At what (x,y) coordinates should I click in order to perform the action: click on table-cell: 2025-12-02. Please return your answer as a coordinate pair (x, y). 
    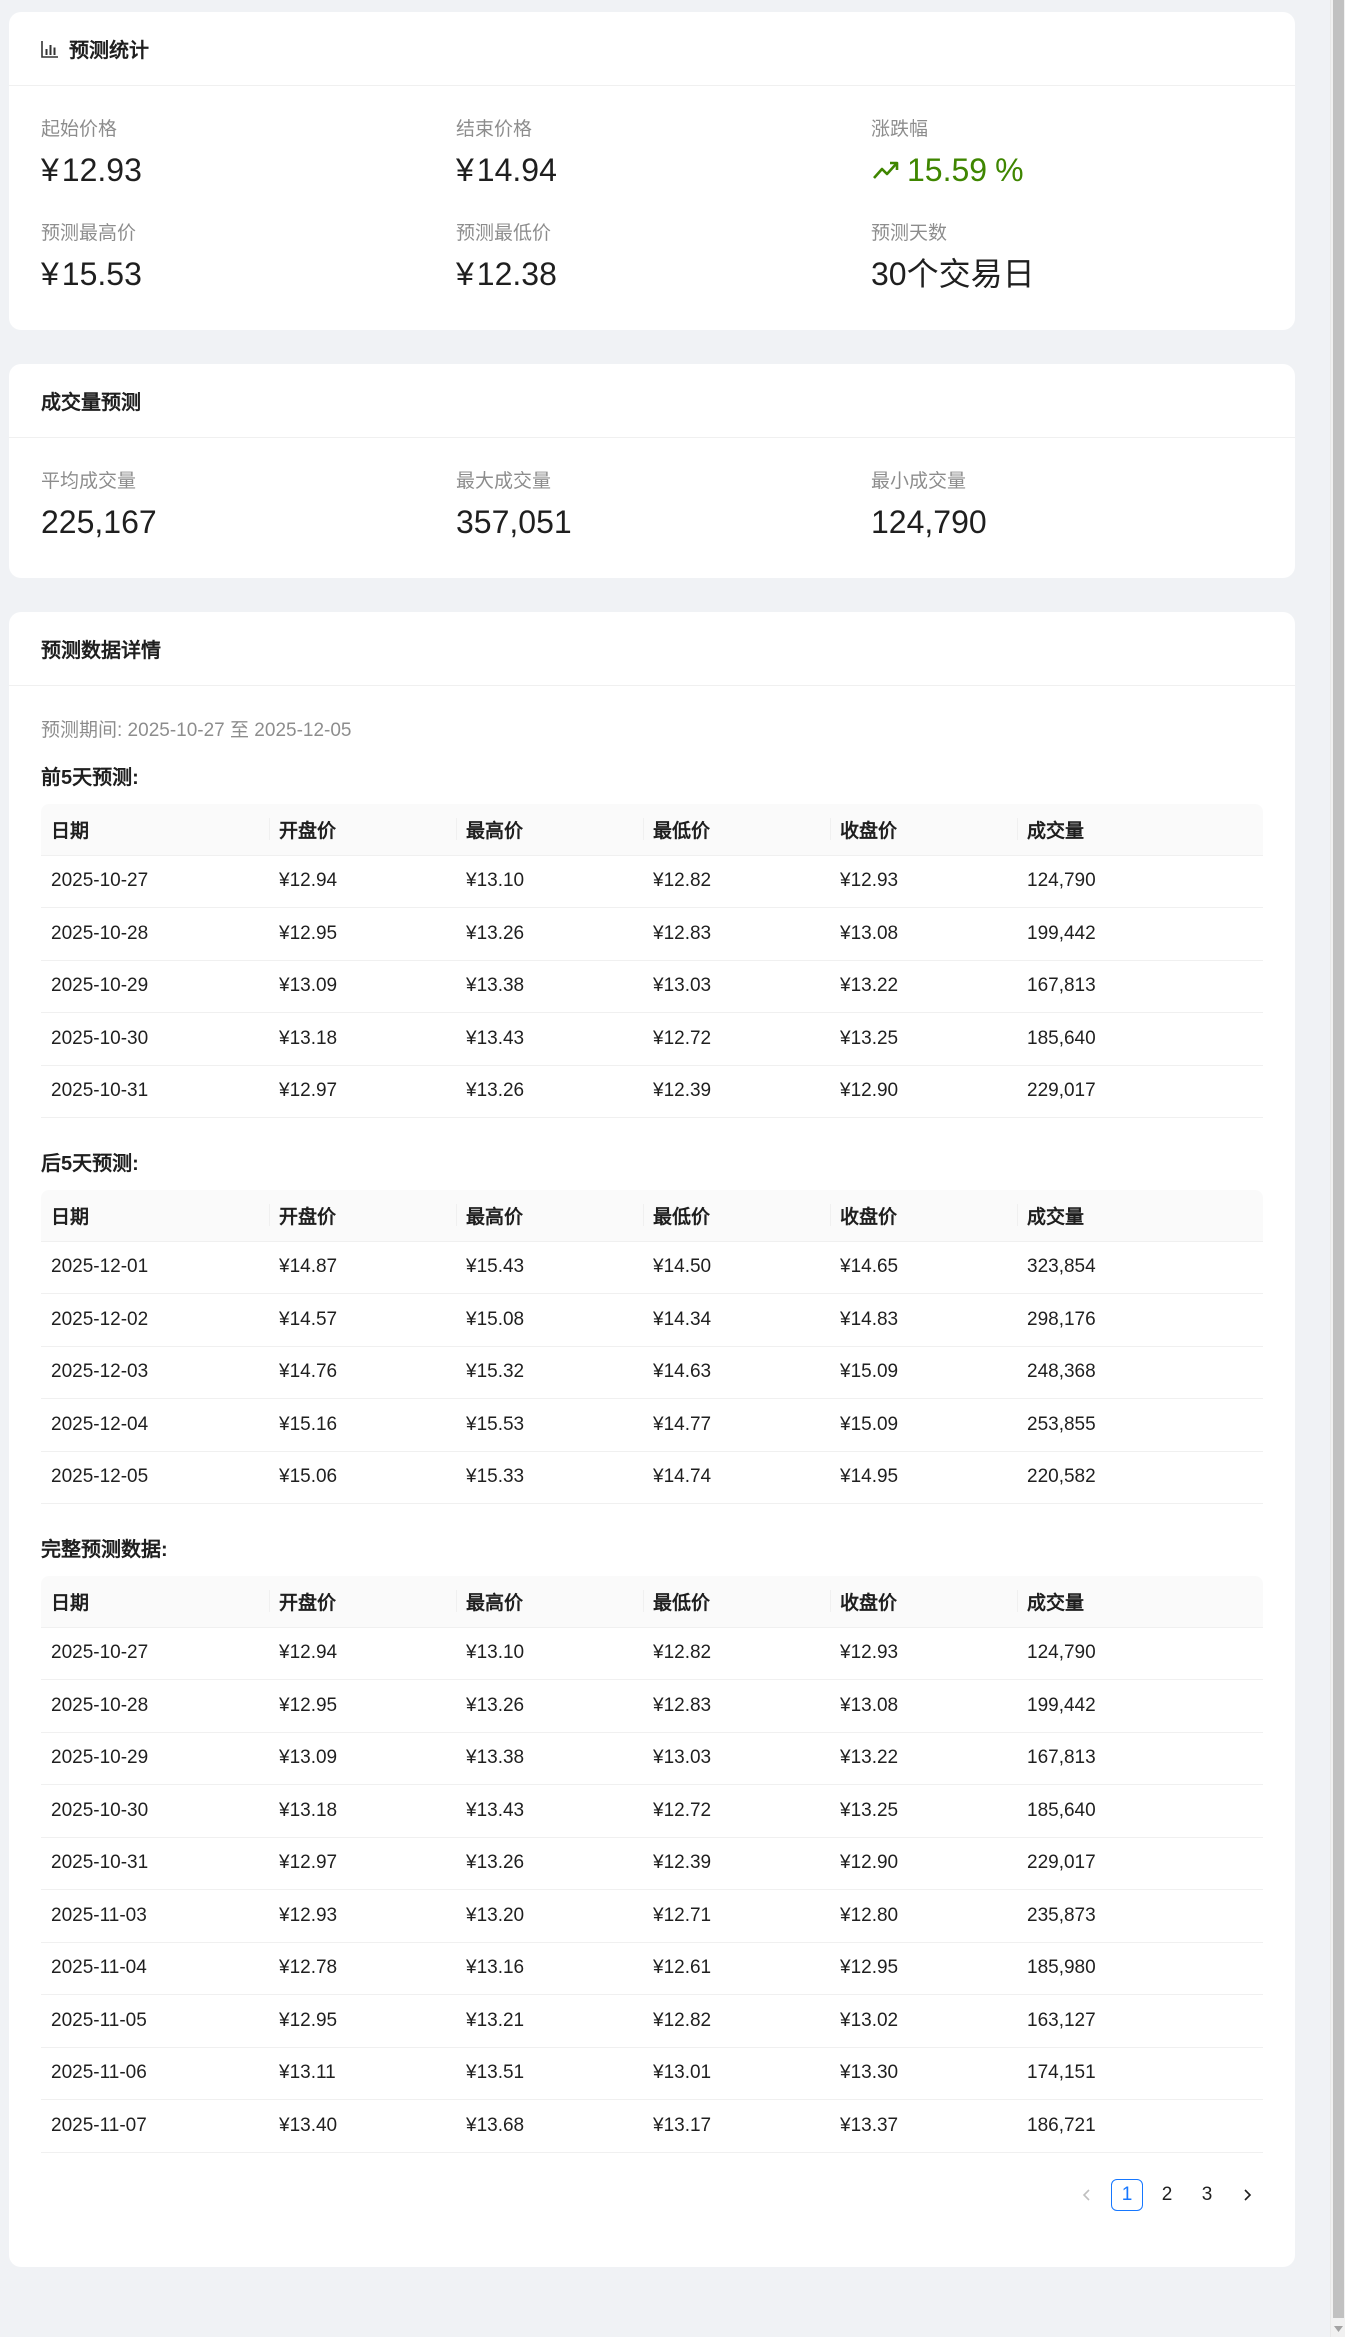
    Looking at the image, I should click on (155, 1320).